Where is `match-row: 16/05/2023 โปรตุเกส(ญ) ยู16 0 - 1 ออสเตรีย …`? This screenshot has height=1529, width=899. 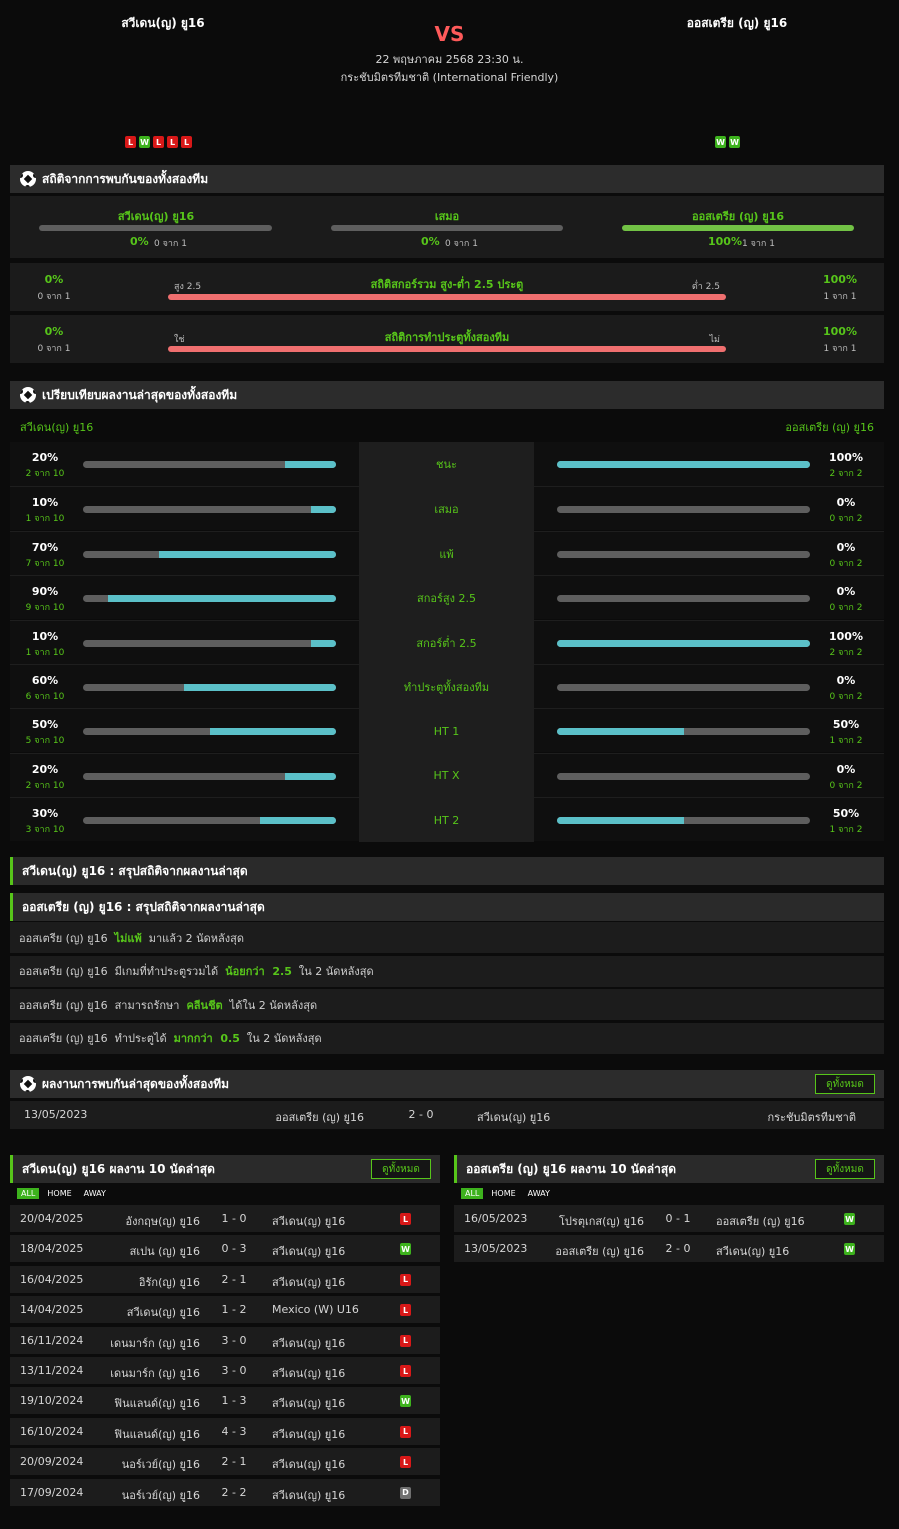
match-row: 16/05/2023 โปรตุเกส(ญ) ยู16 0 - 1 ออสเตรีย … is located at coordinates (669, 1218).